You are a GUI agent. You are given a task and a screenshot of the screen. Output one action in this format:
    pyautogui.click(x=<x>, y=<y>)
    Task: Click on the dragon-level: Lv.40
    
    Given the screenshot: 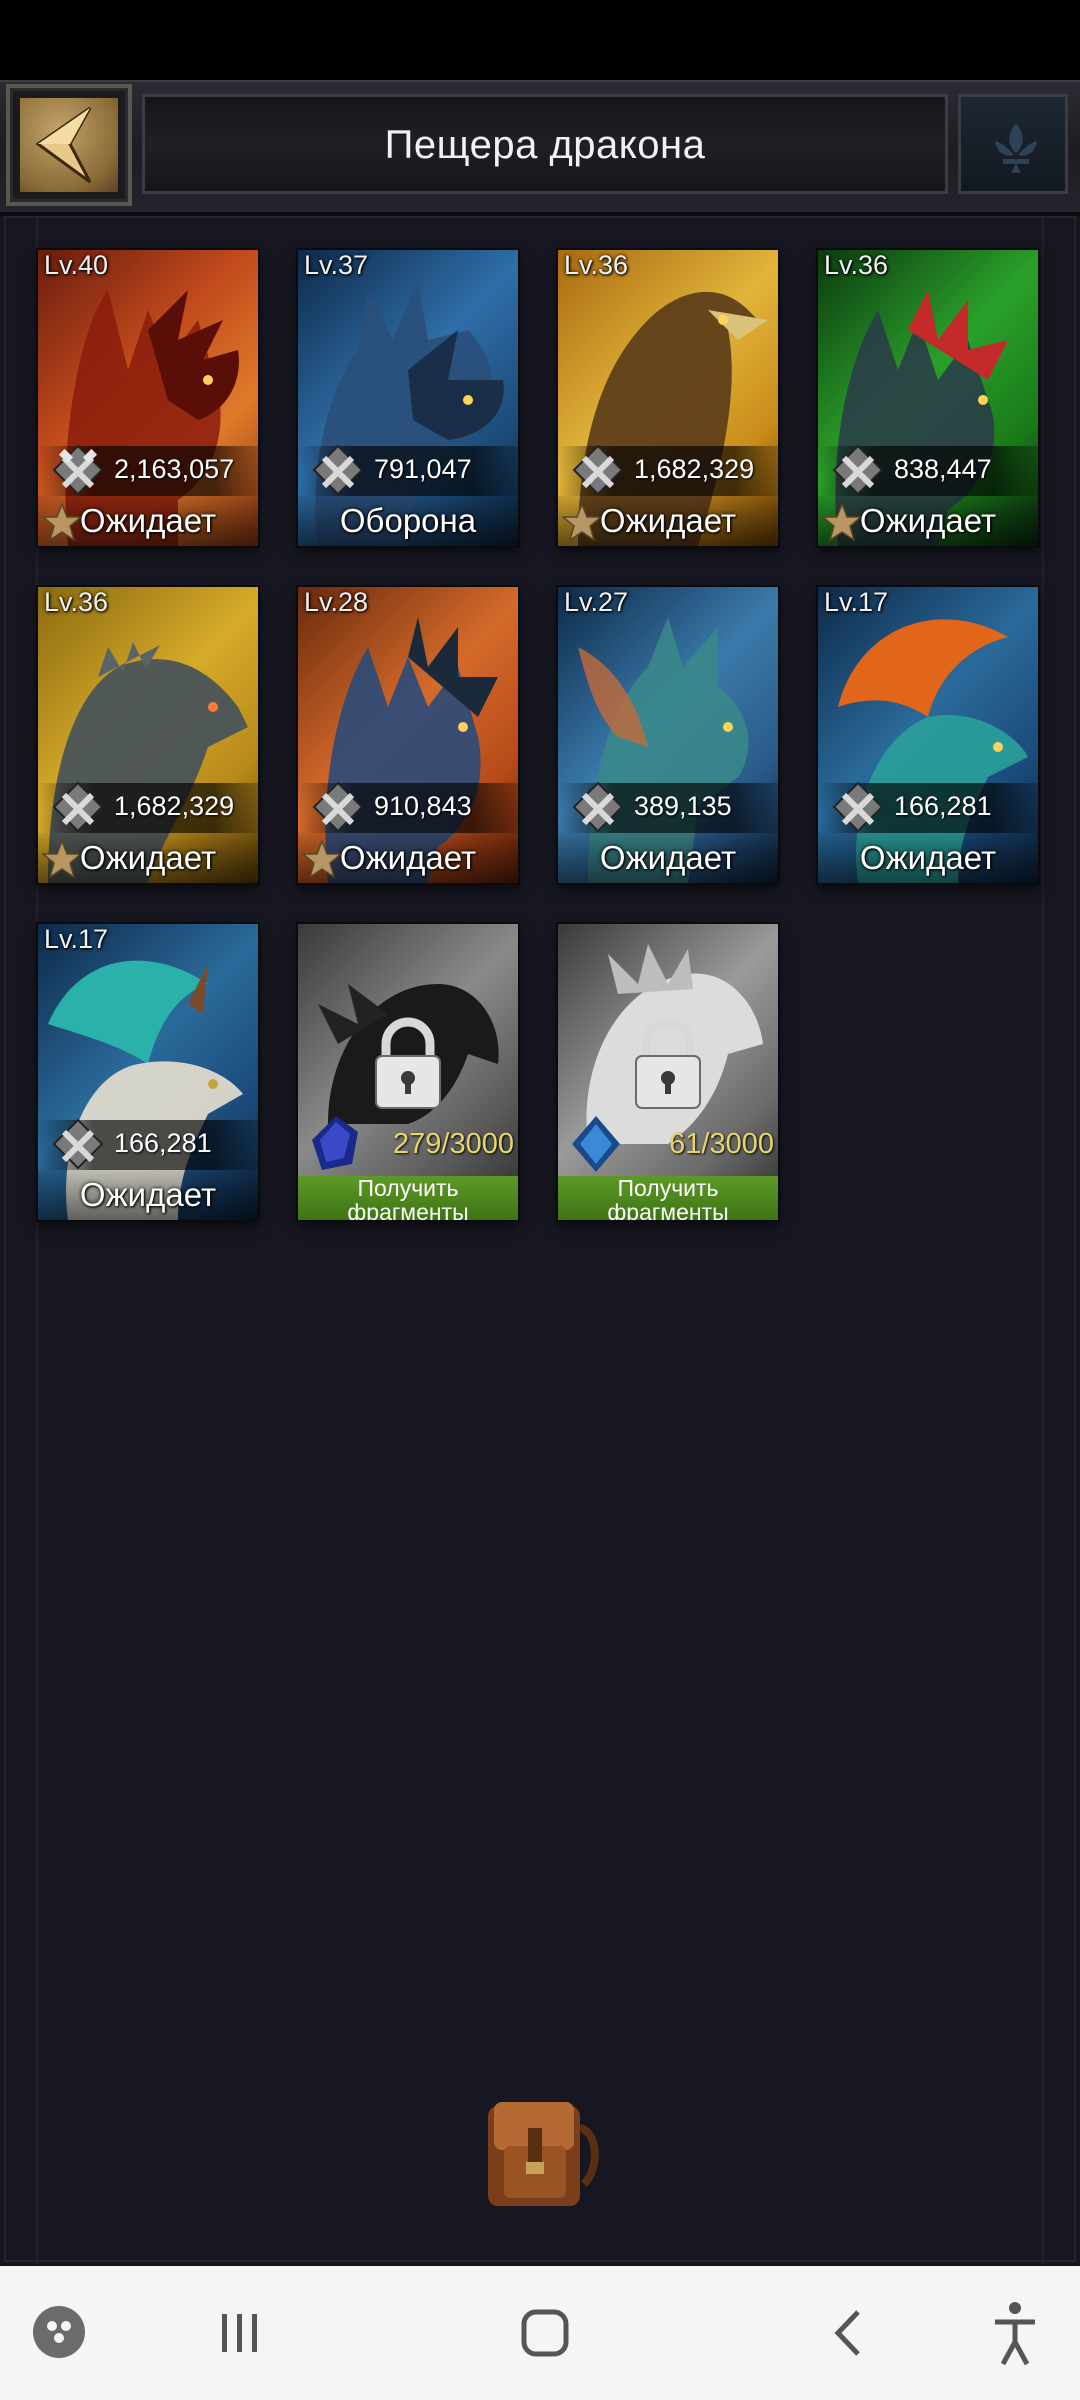 What is the action you would take?
    pyautogui.click(x=76, y=265)
    